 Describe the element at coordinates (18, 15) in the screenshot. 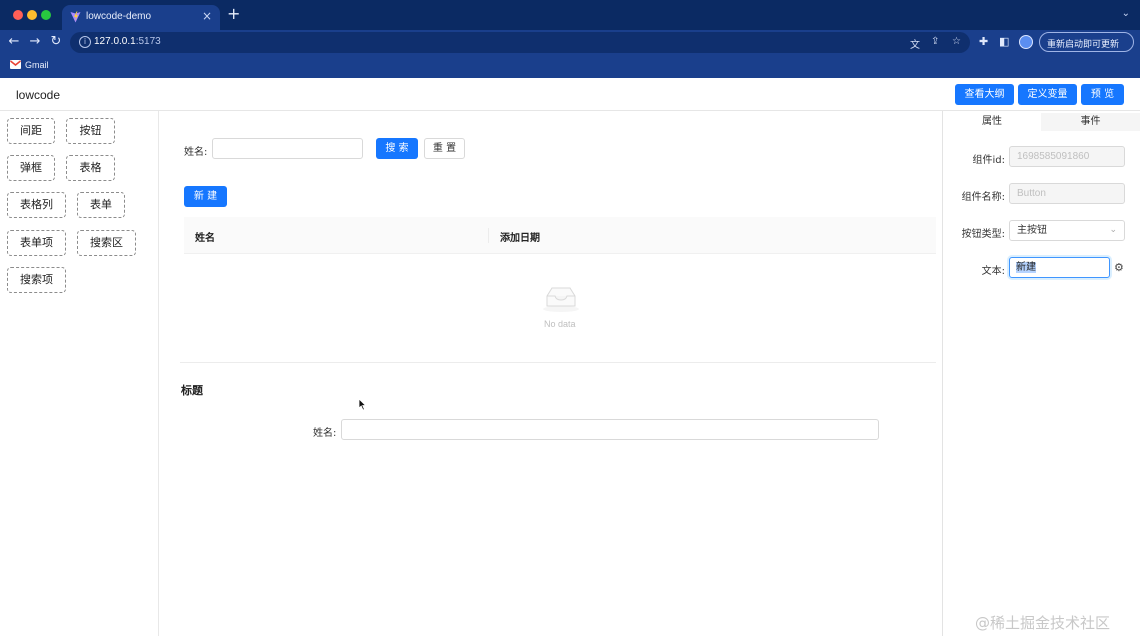

I see `close-window-button` at that location.